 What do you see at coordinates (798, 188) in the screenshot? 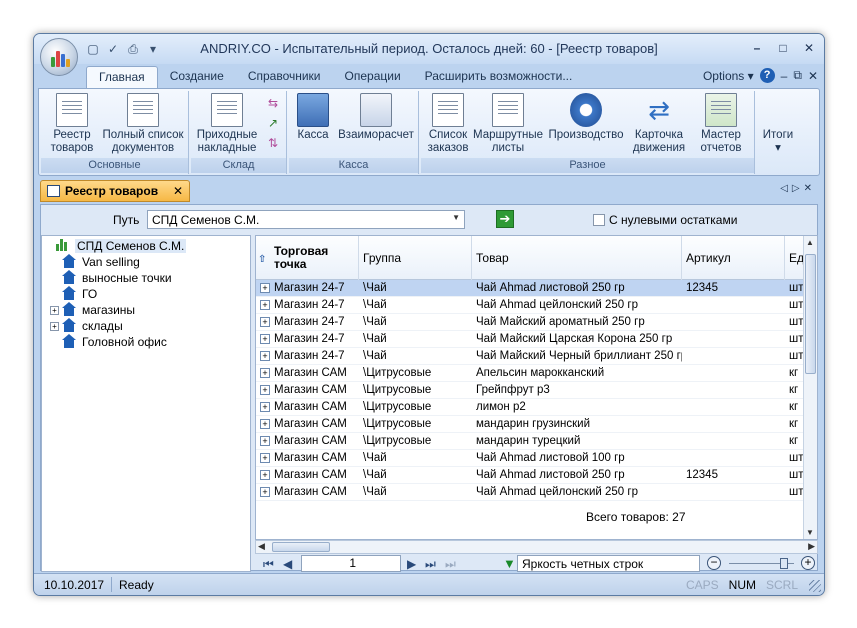
I see `scroll-right-icon: ▷` at bounding box center [798, 188].